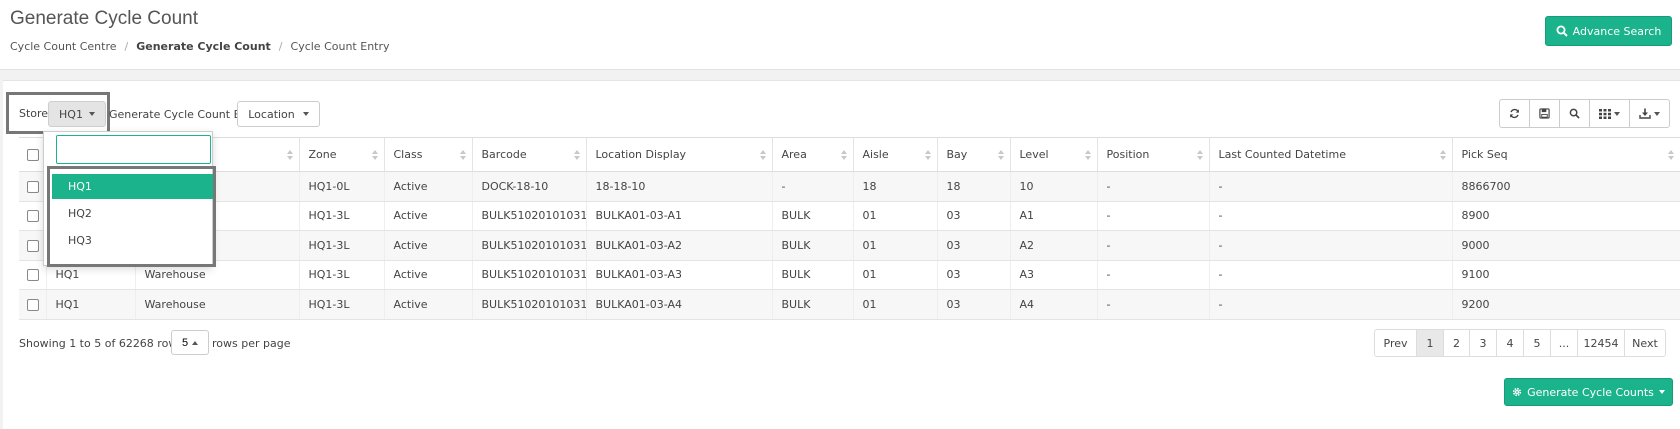  What do you see at coordinates (1608, 31) in the screenshot?
I see `advance-search-button: Advance Search` at bounding box center [1608, 31].